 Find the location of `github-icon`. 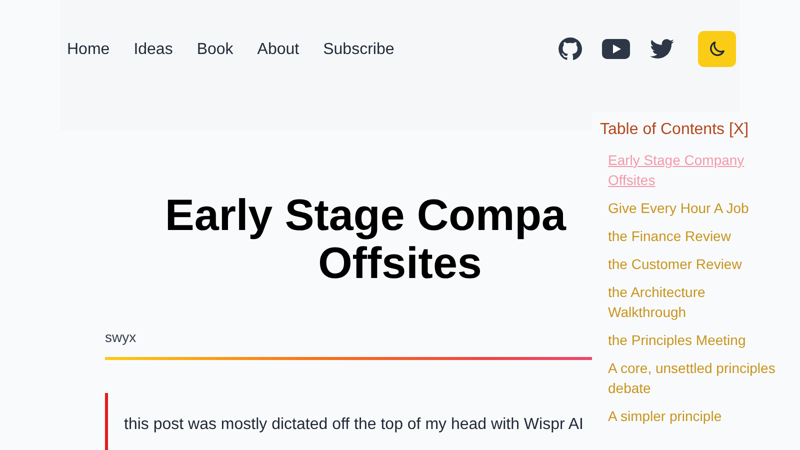

github-icon is located at coordinates (570, 49).